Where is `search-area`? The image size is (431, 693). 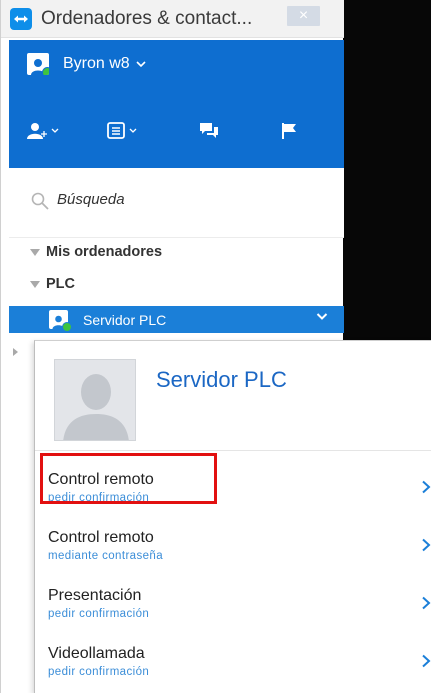 search-area is located at coordinates (176, 203).